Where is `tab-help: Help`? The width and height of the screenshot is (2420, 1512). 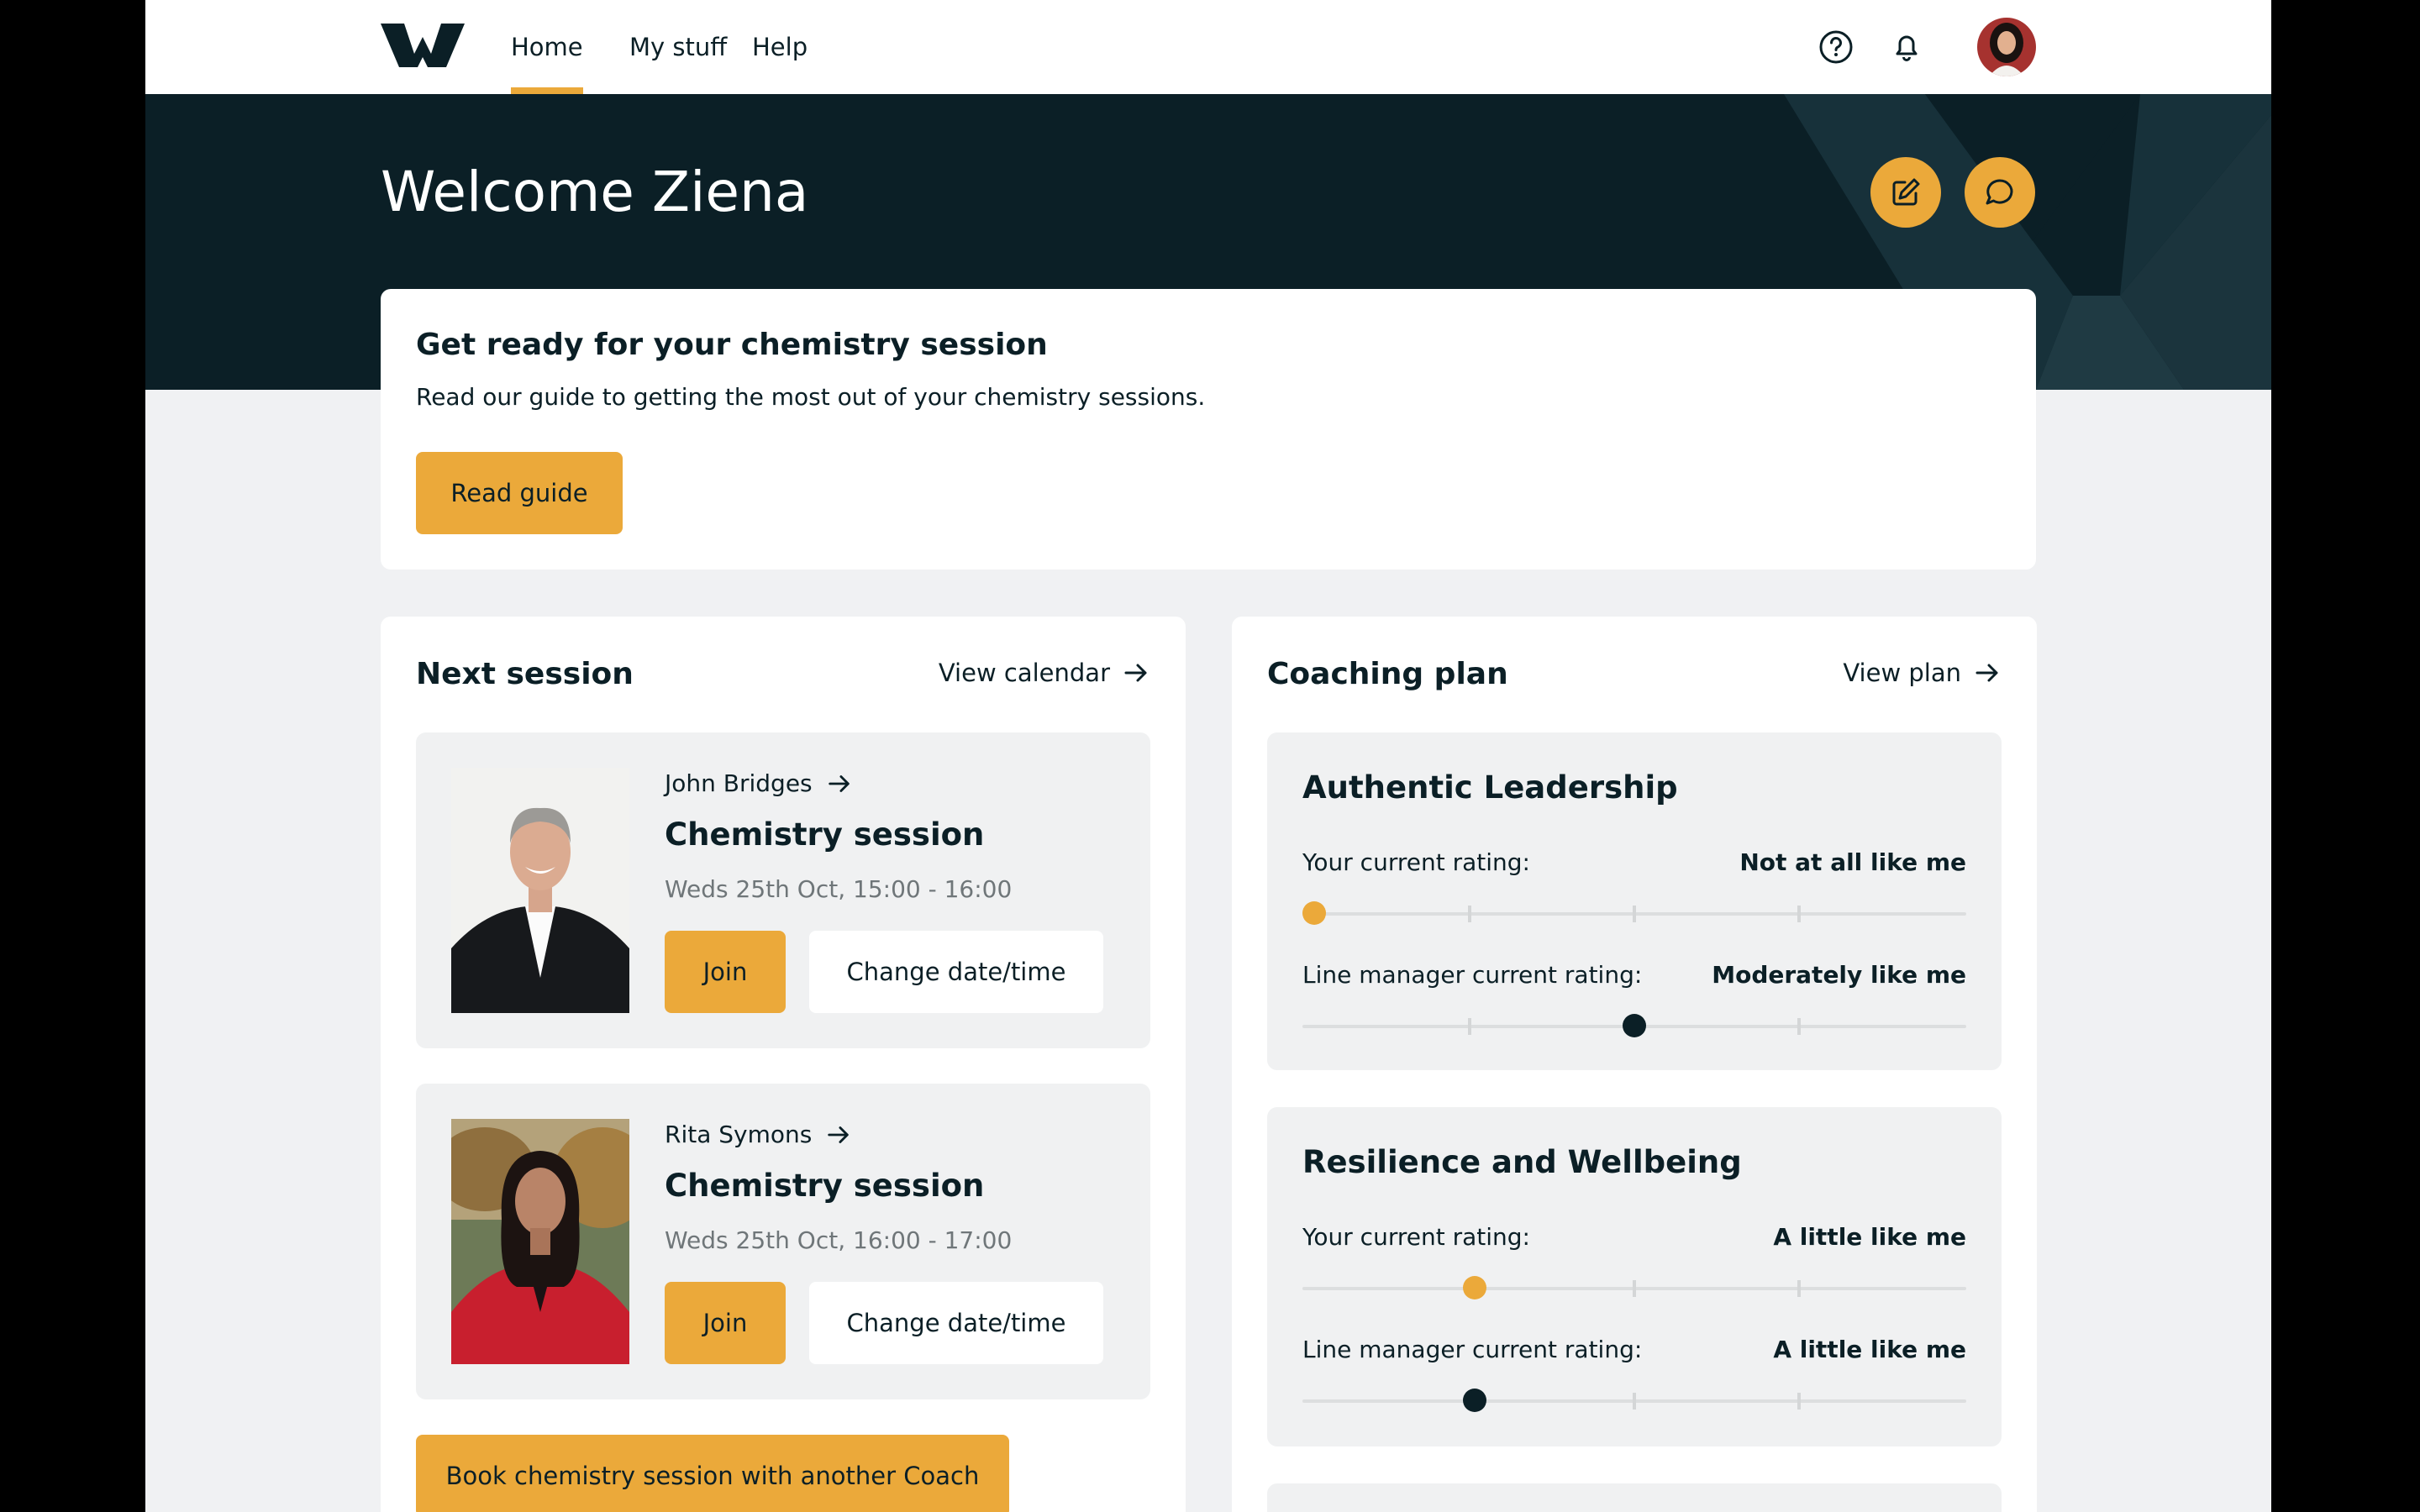
tab-help: Help is located at coordinates (780, 47).